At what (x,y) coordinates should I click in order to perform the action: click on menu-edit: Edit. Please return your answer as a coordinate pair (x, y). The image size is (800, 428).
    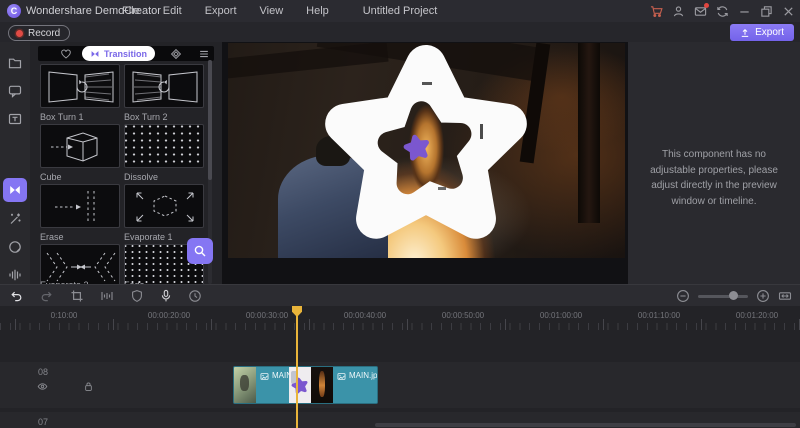
    Looking at the image, I should click on (172, 11).